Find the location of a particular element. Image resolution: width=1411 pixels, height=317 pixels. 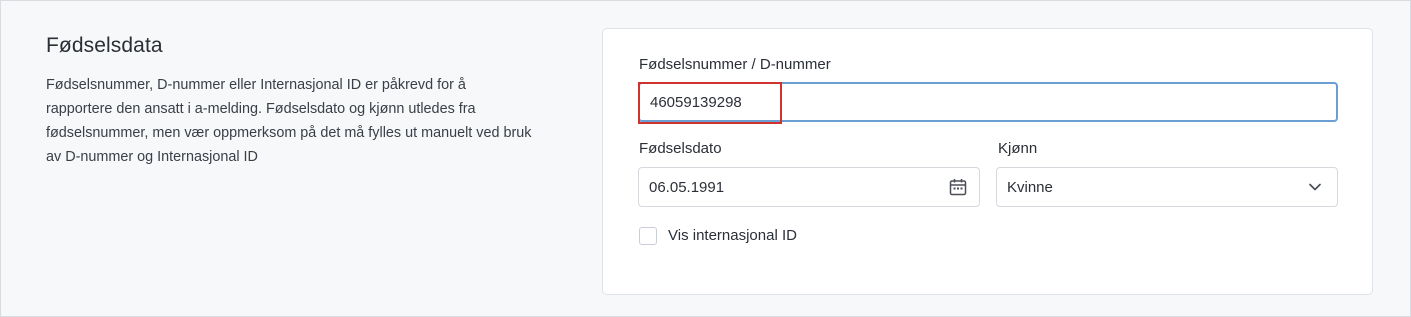

id-number-label: Fødselsnummer / D-nummer is located at coordinates (735, 64).